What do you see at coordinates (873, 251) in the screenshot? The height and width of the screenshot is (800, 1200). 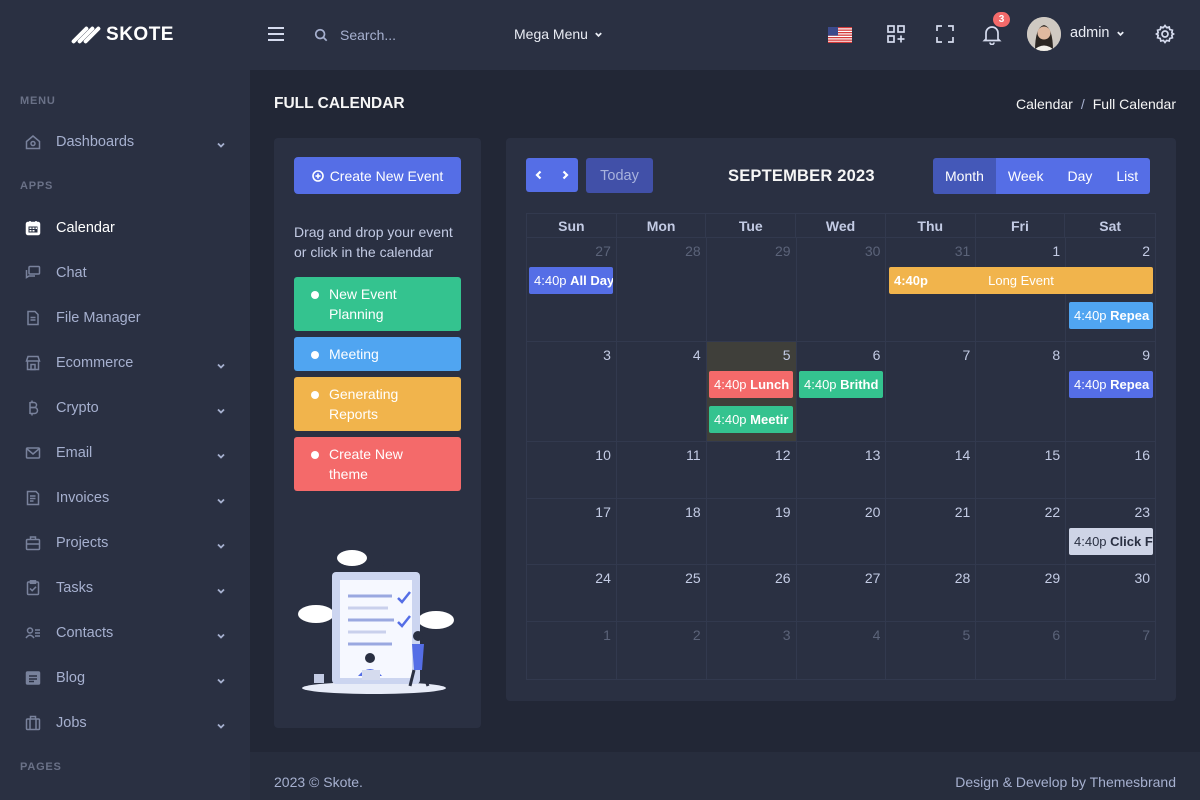 I see `day-number: 30` at bounding box center [873, 251].